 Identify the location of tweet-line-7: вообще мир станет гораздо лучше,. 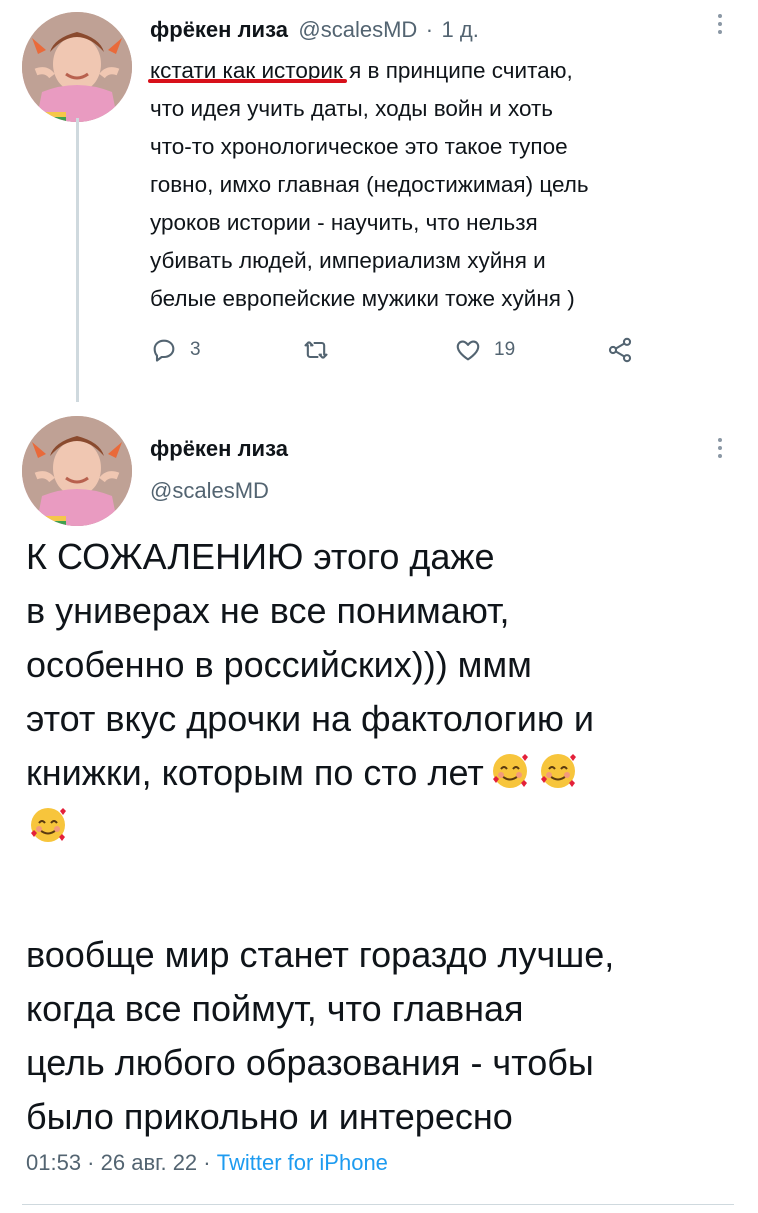
(320, 954).